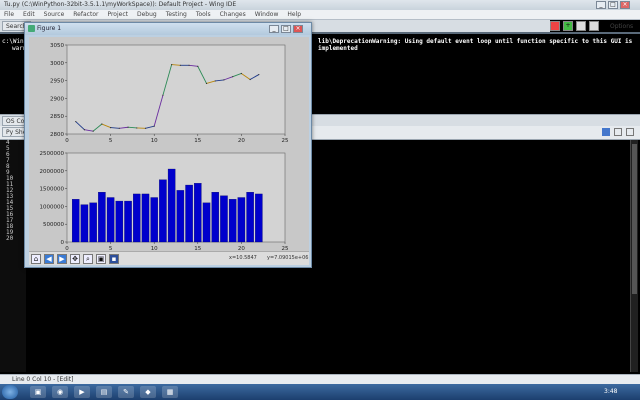  What do you see at coordinates (52, 172) in the screenshot?
I see `y-tick-label: 2000000` at bounding box center [52, 172].